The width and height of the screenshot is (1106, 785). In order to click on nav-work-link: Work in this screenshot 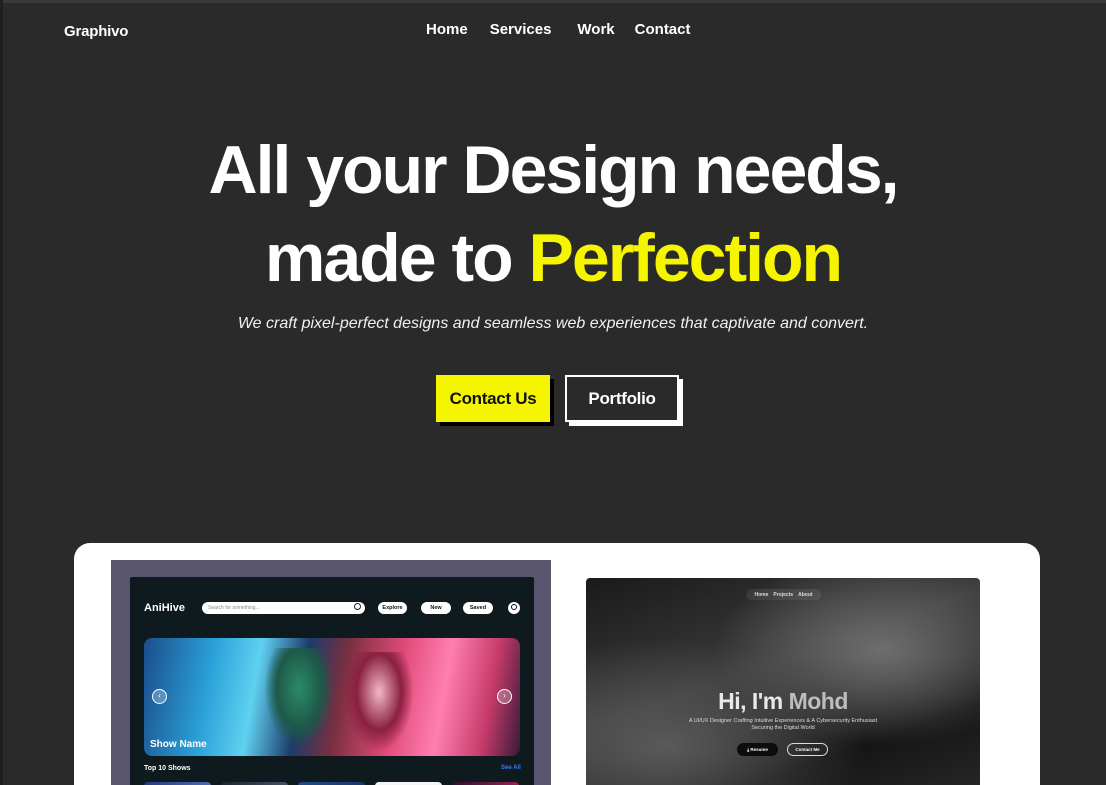, I will do `click(595, 29)`.